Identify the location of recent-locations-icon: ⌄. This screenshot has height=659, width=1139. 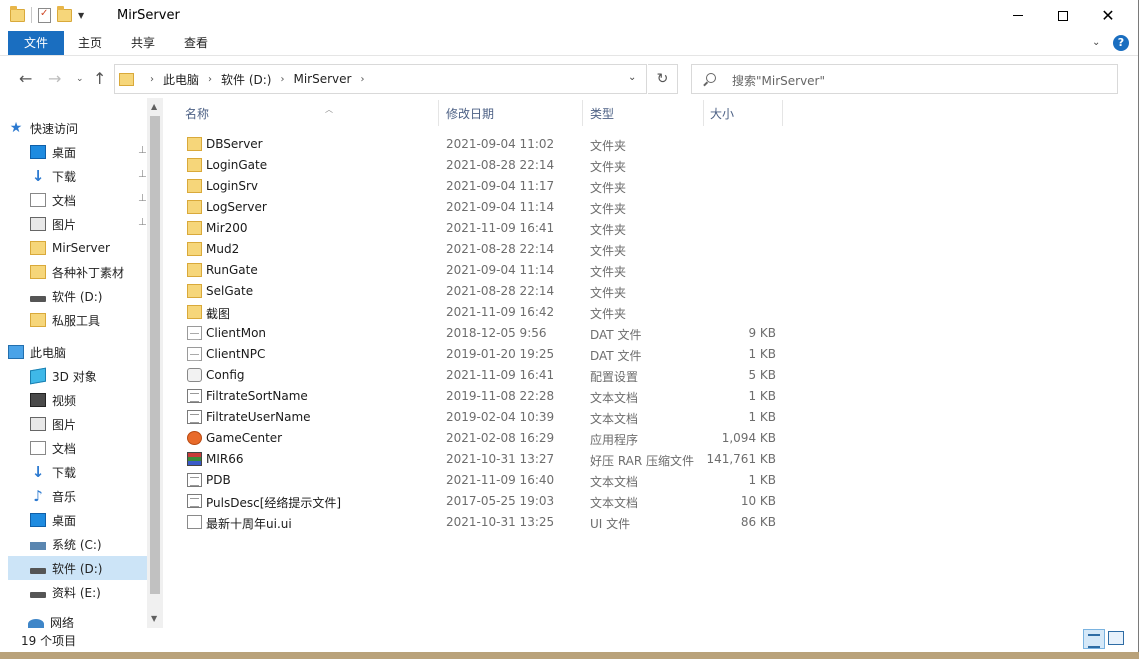
(80, 79).